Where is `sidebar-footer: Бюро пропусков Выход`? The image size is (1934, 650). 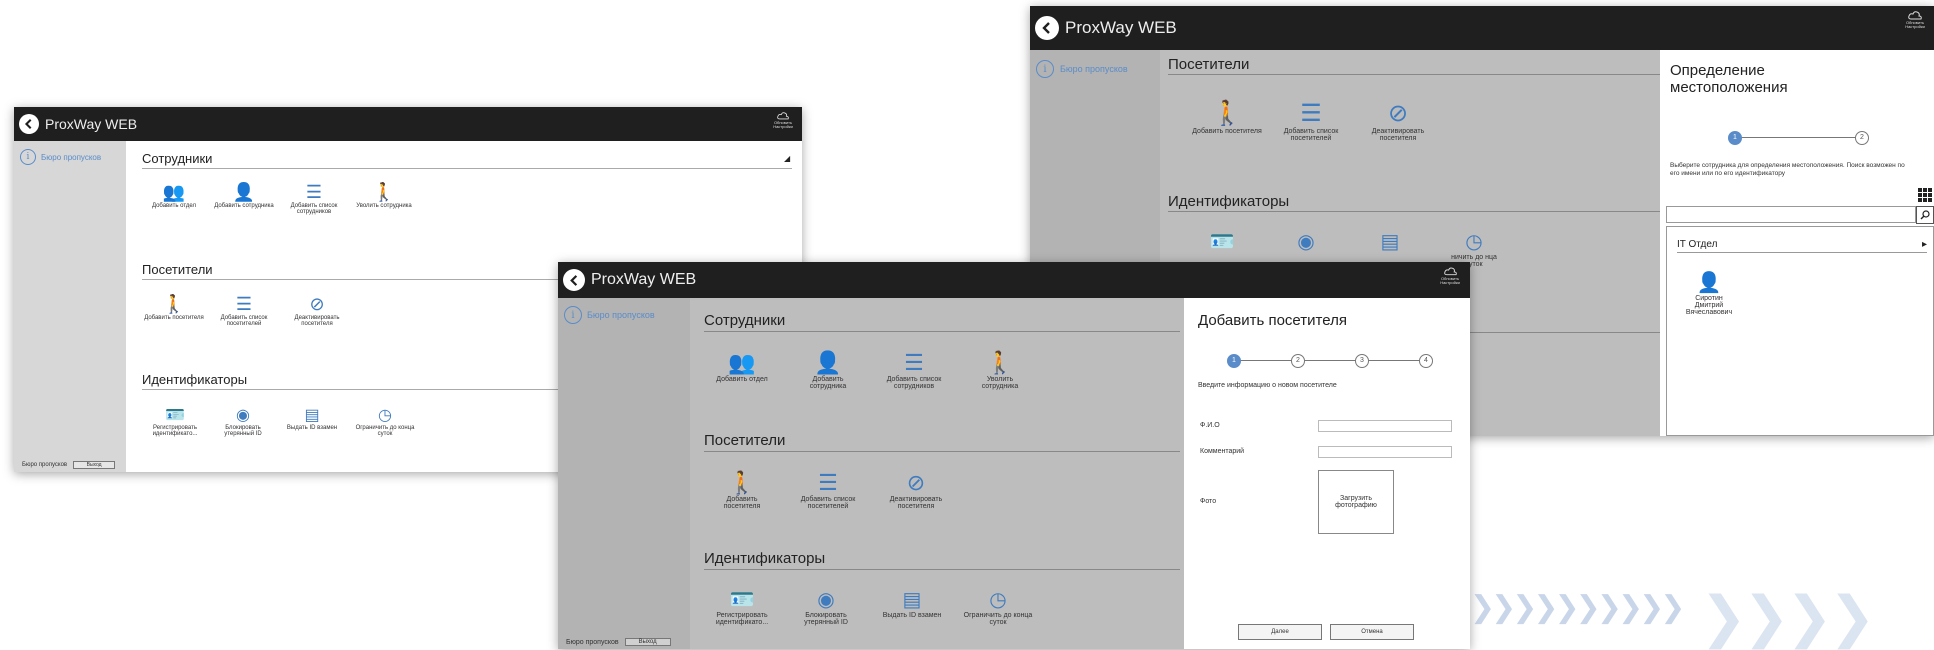
sidebar-footer: Бюро пропусков Выход is located at coordinates (618, 642).